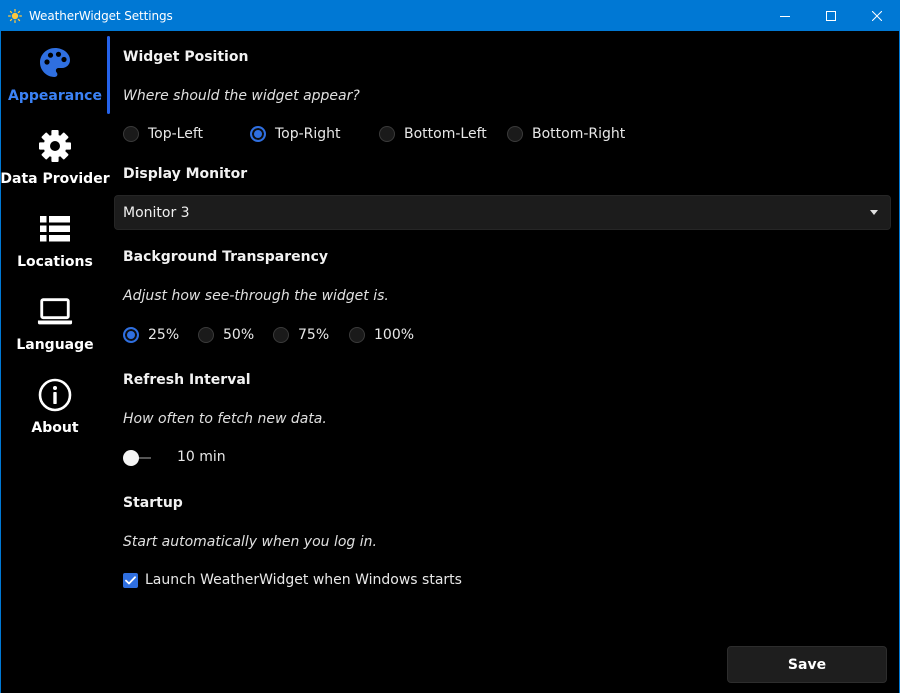  I want to click on sidebar-item-label: About, so click(55, 428).